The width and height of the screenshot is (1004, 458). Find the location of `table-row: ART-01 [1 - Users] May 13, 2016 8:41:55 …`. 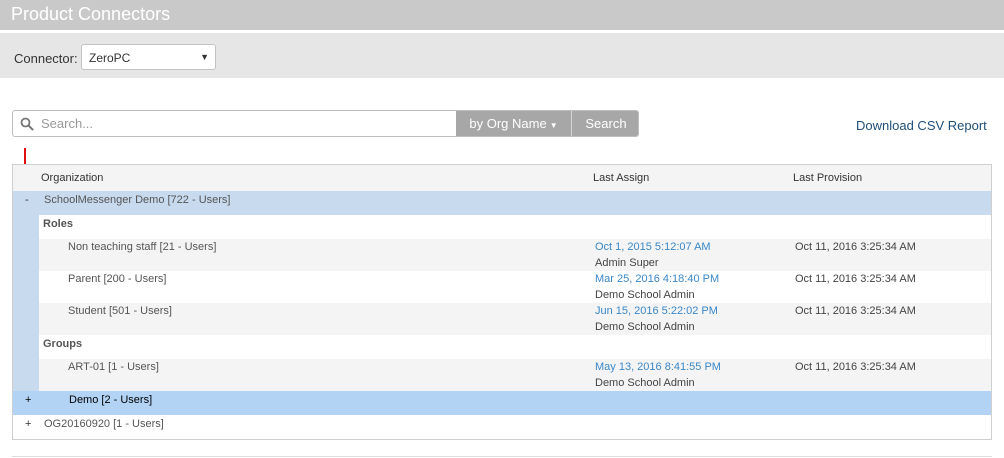

table-row: ART-01 [1 - Users] May 13, 2016 8:41:55 … is located at coordinates (515, 375).